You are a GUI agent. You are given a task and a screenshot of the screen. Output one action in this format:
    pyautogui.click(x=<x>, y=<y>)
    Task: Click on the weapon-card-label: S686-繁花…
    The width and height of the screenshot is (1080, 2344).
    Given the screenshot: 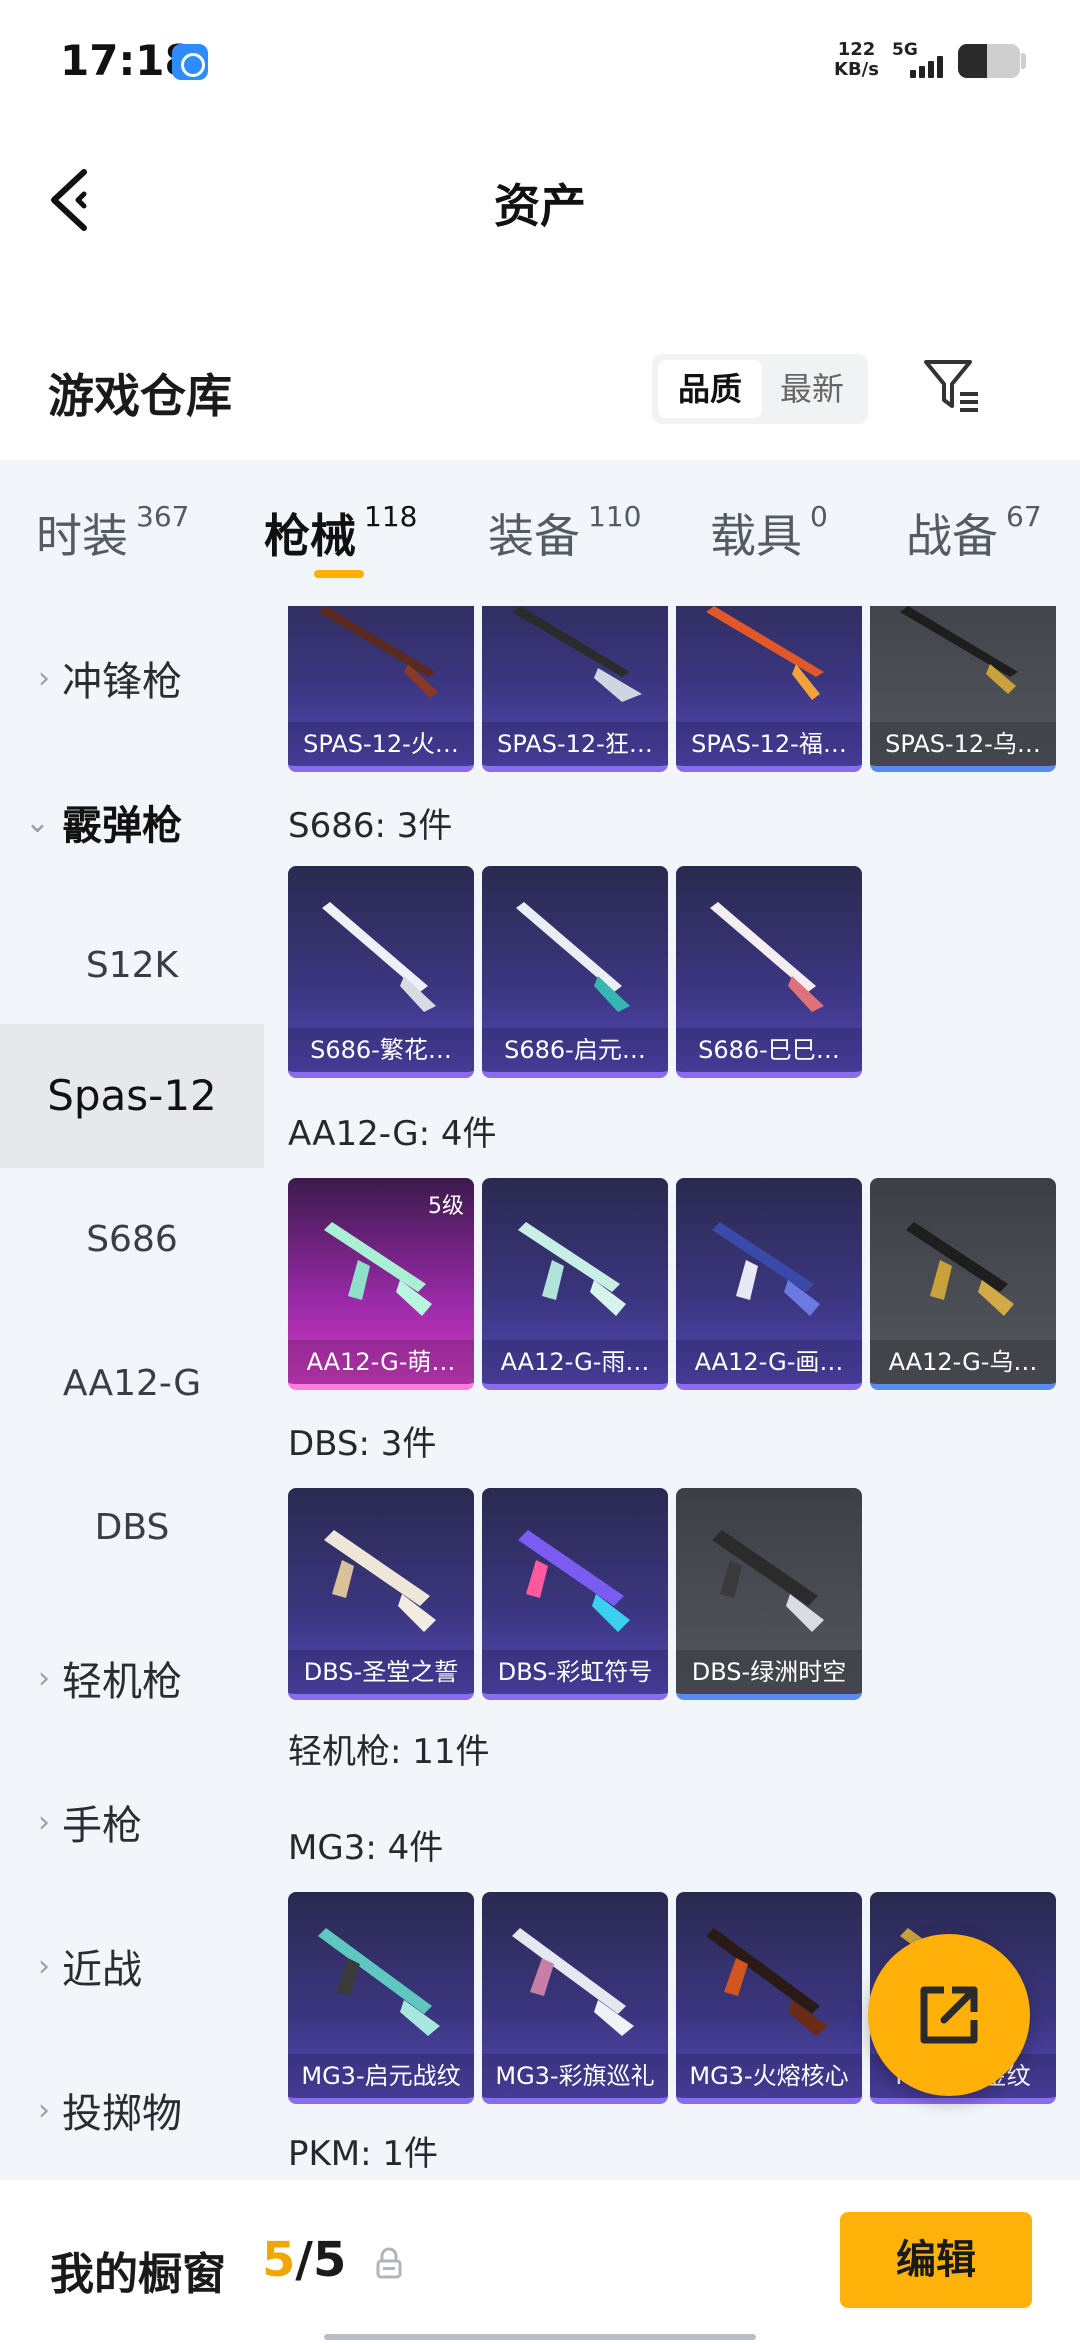 What is the action you would take?
    pyautogui.click(x=381, y=1050)
    